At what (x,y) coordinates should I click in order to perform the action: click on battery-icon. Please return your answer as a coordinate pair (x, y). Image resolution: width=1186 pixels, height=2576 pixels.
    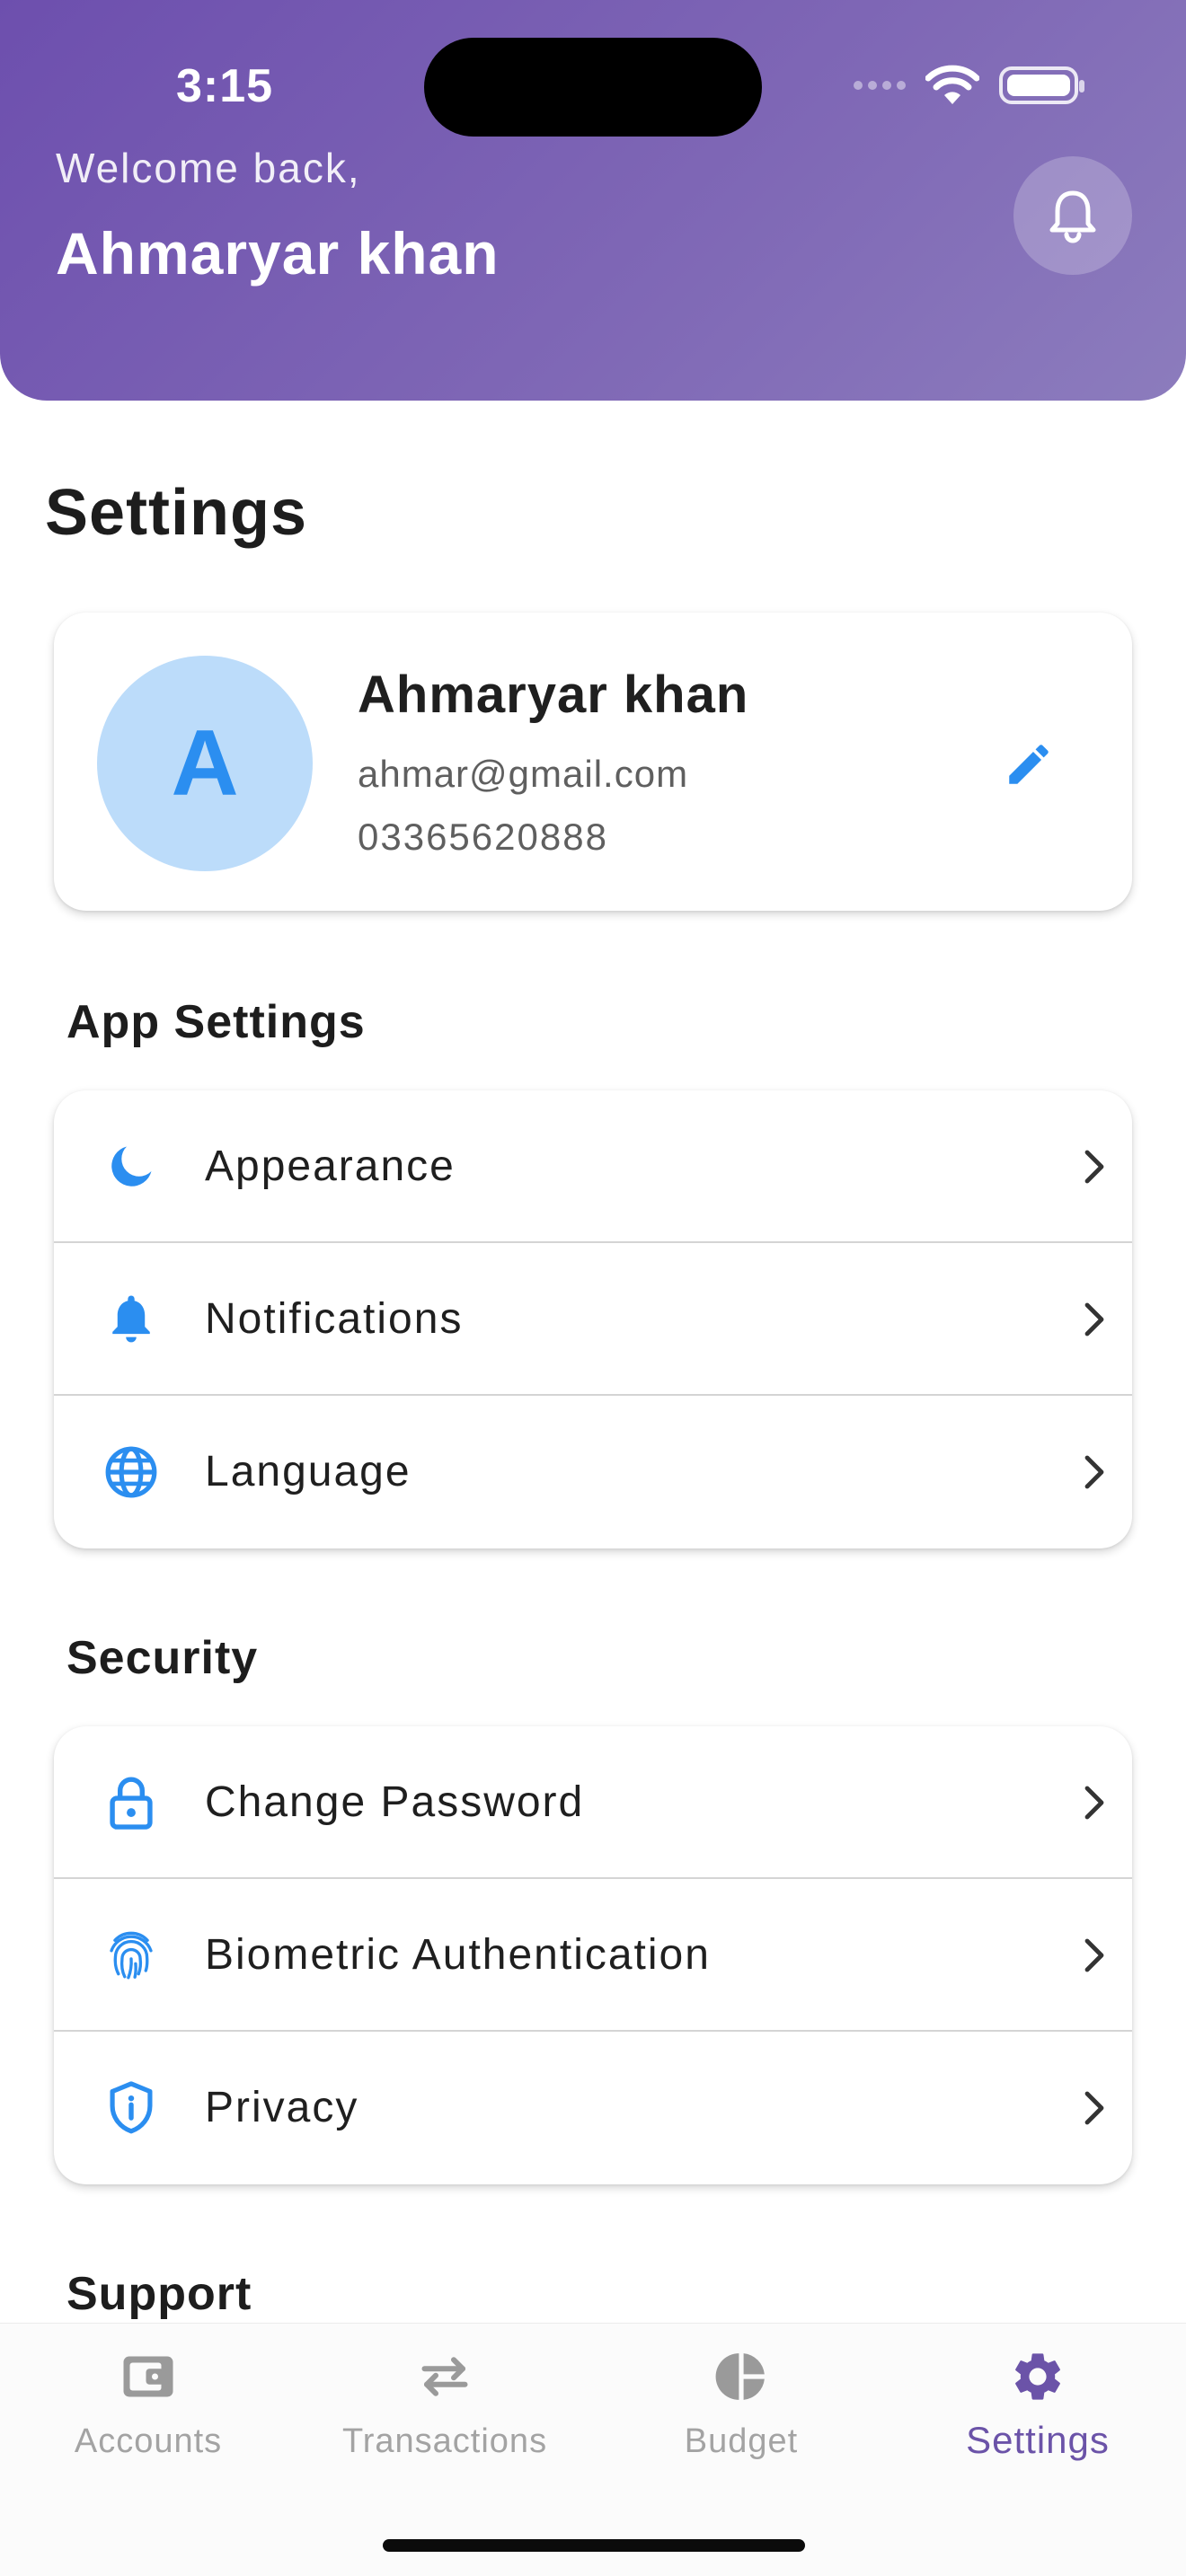
    Looking at the image, I should click on (1041, 85).